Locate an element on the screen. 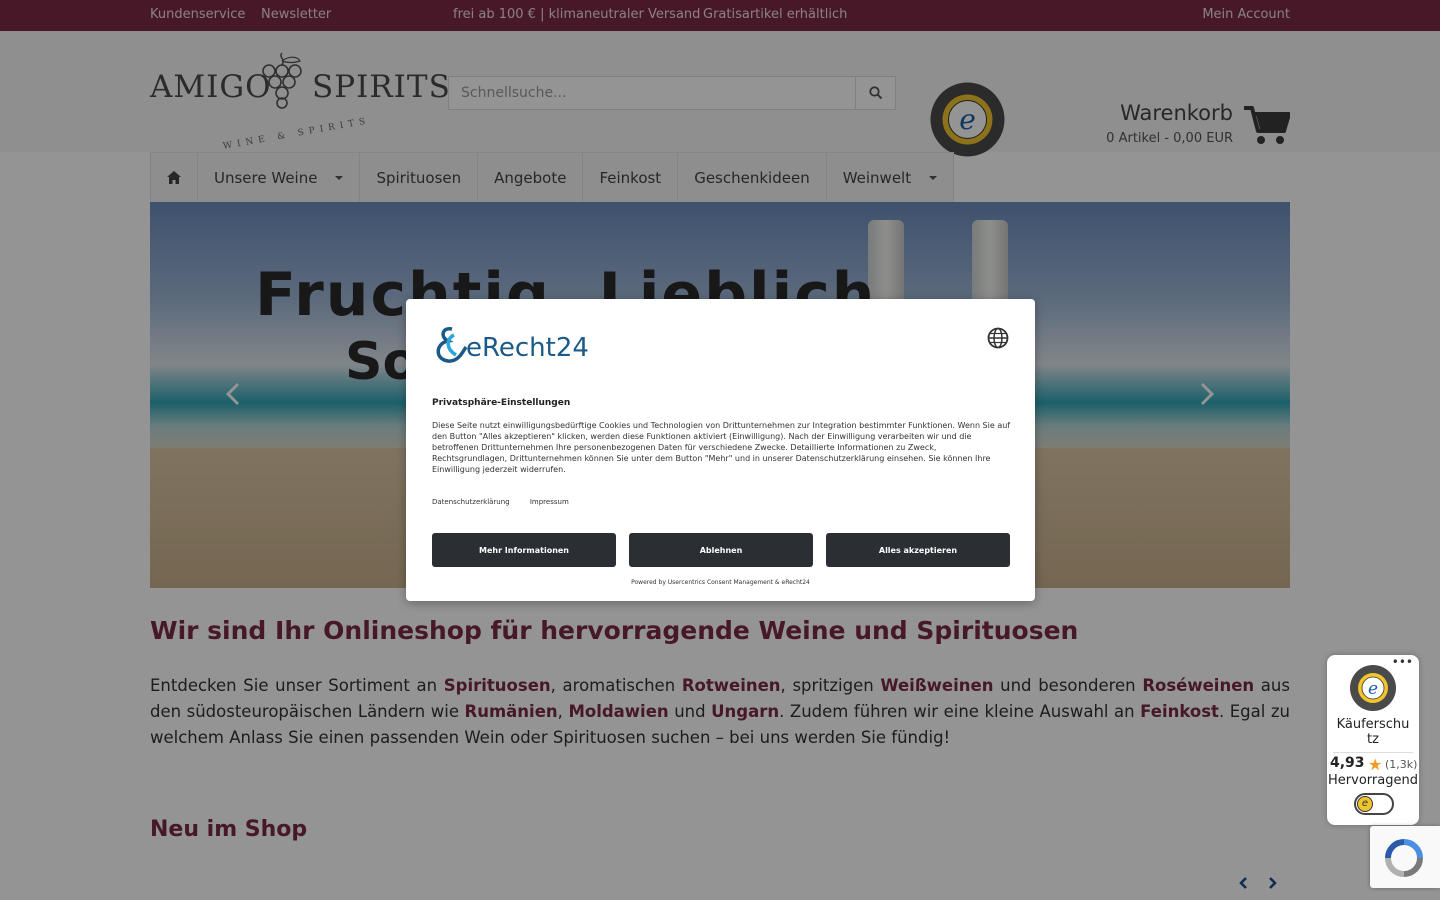  accept-all-button: Alles akzeptieren is located at coordinates (918, 550).